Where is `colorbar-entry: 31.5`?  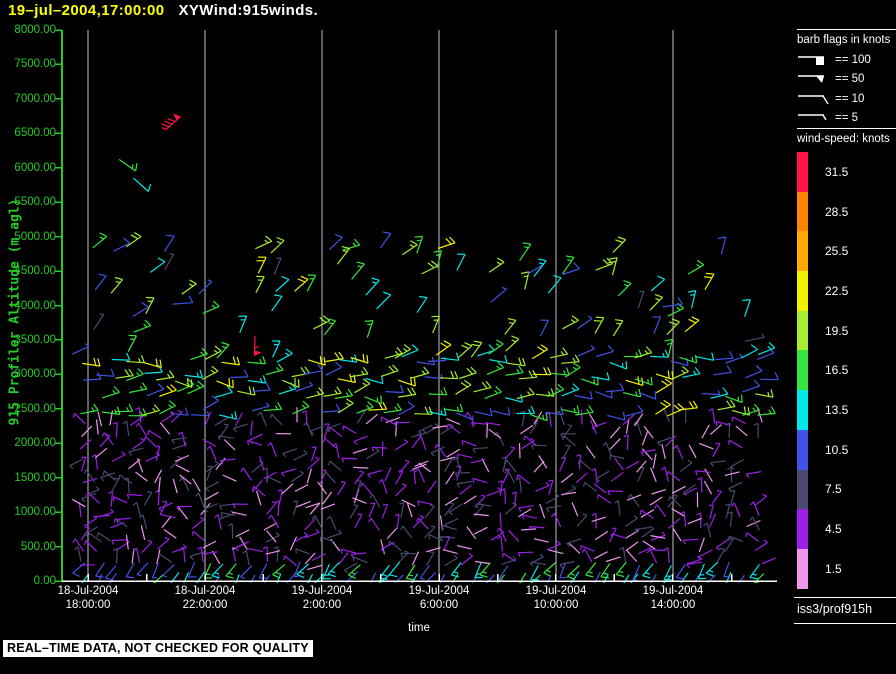
colorbar-entry: 31.5 is located at coordinates (846, 172).